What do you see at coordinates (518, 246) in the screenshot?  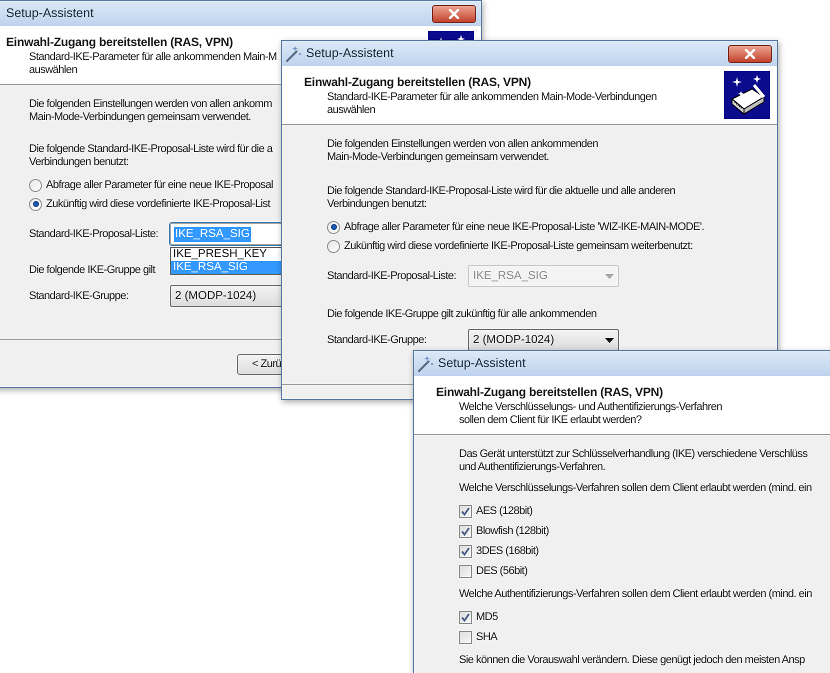 I see `option-label: Zukünftig wird diese vordefinierte IKE-Proposal-Liste gemeinsam weiterbenutzt:` at bounding box center [518, 246].